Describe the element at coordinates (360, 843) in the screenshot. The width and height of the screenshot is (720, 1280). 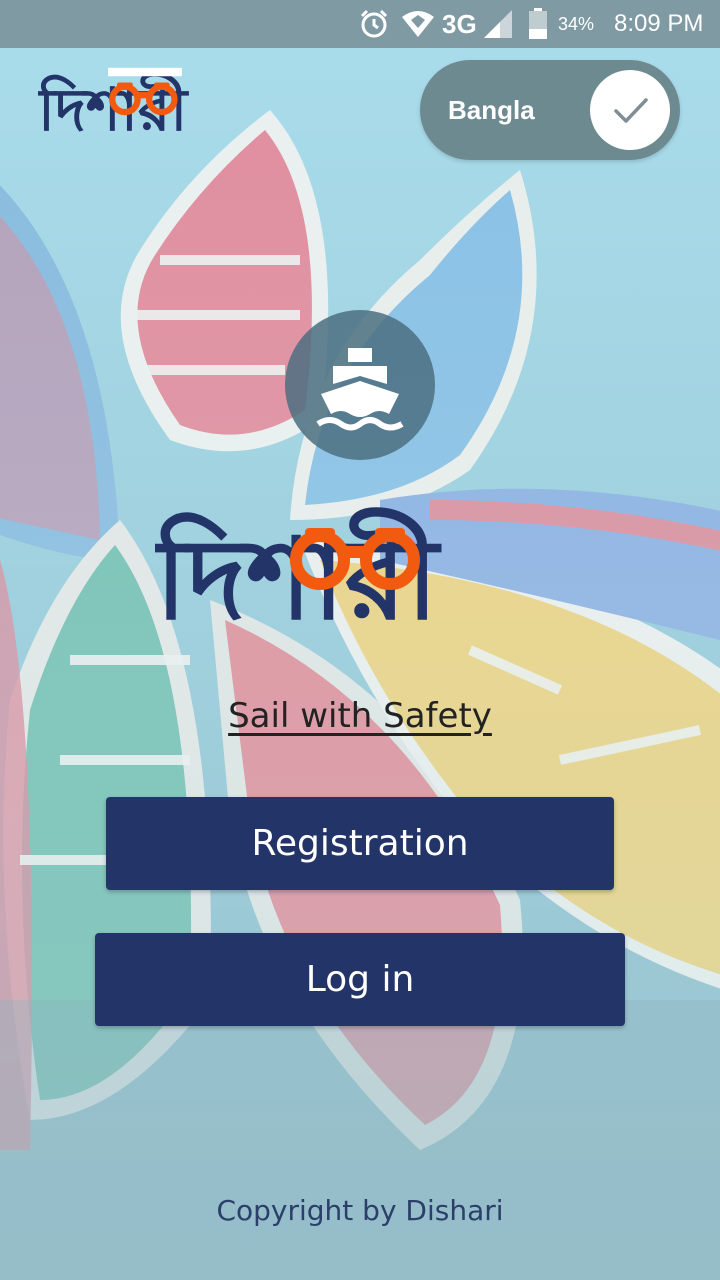
I see `registration-button: Registration` at that location.